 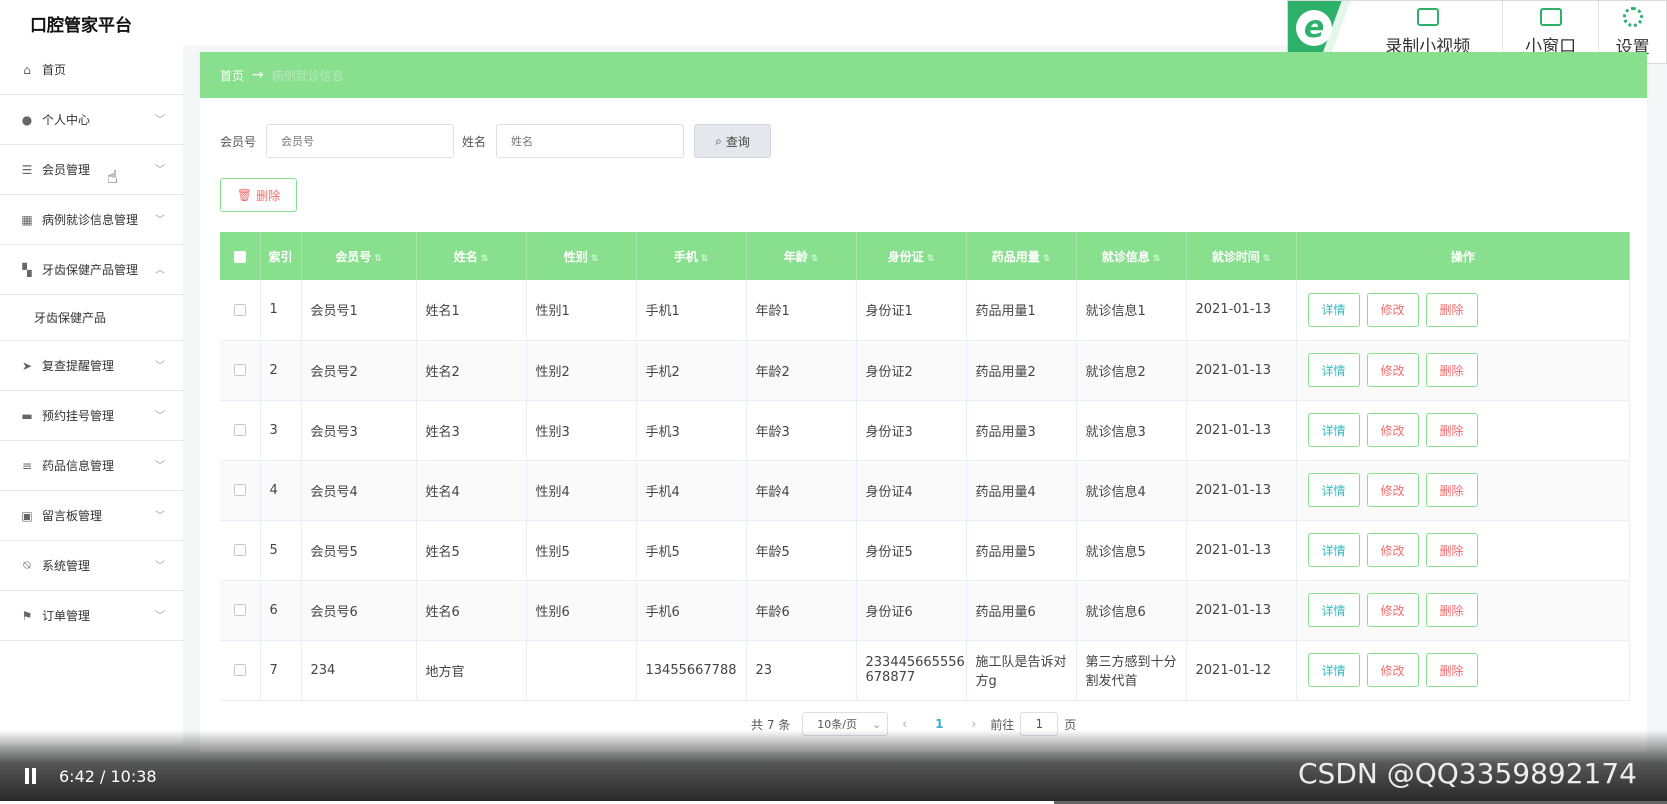 What do you see at coordinates (691, 670) in the screenshot?
I see `table-cell: 13455667788` at bounding box center [691, 670].